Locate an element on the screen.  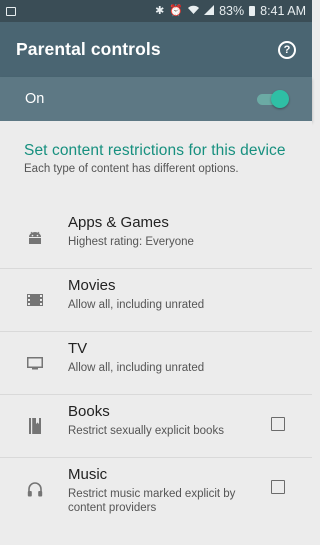
list-item-movies: Movies Allow all, including unrated is located at coordinates (156, 300).